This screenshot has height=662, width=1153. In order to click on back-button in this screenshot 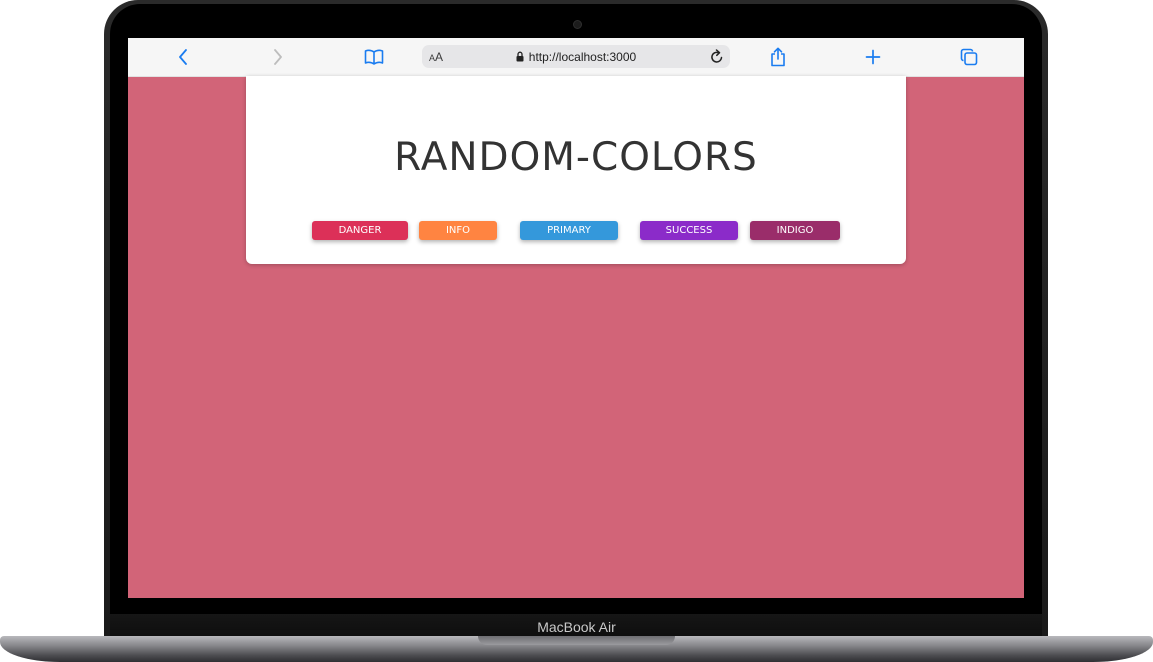, I will do `click(183, 57)`.